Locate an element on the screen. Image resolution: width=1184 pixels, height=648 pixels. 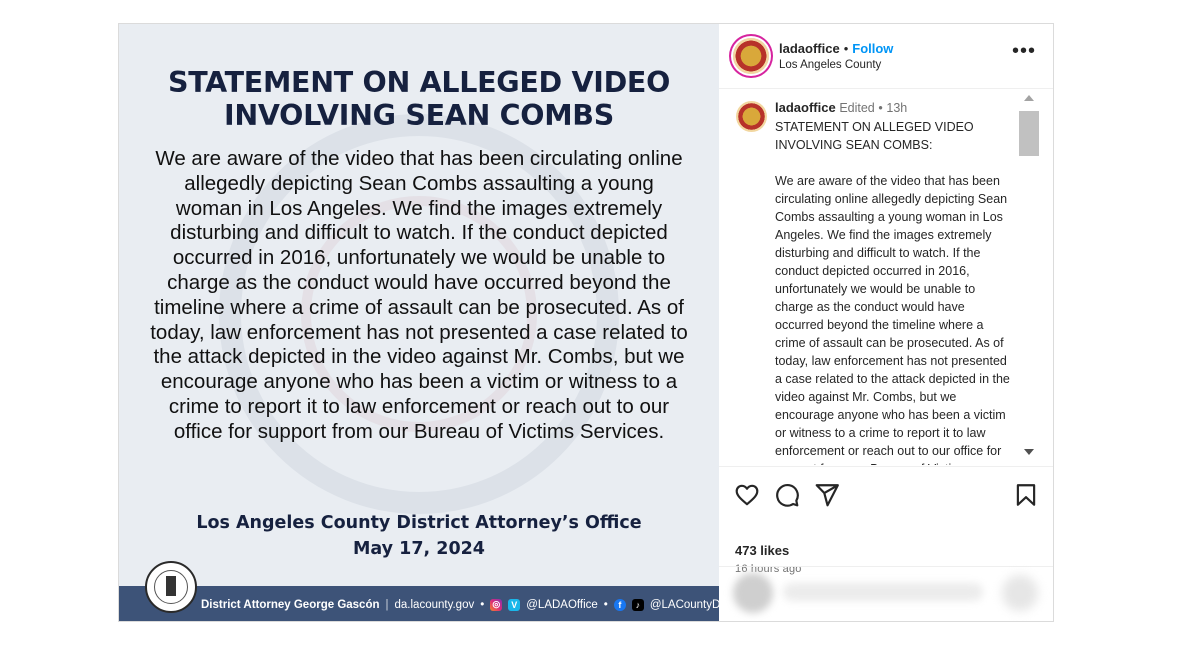
header-user-line: ladaoffice • Follow is located at coordinates (836, 48).